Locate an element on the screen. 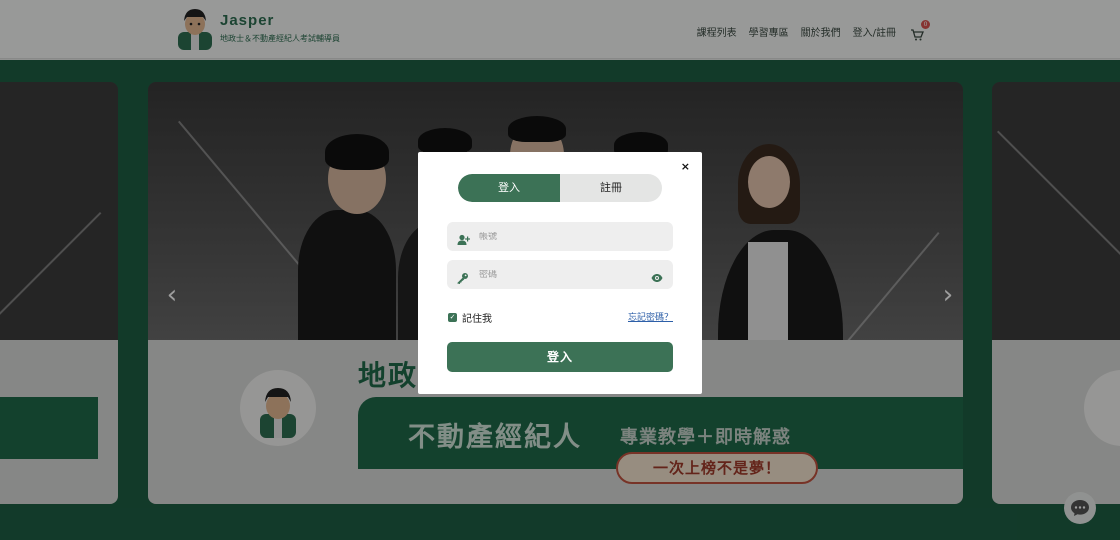  tab-register: 註冊 is located at coordinates (611, 188).